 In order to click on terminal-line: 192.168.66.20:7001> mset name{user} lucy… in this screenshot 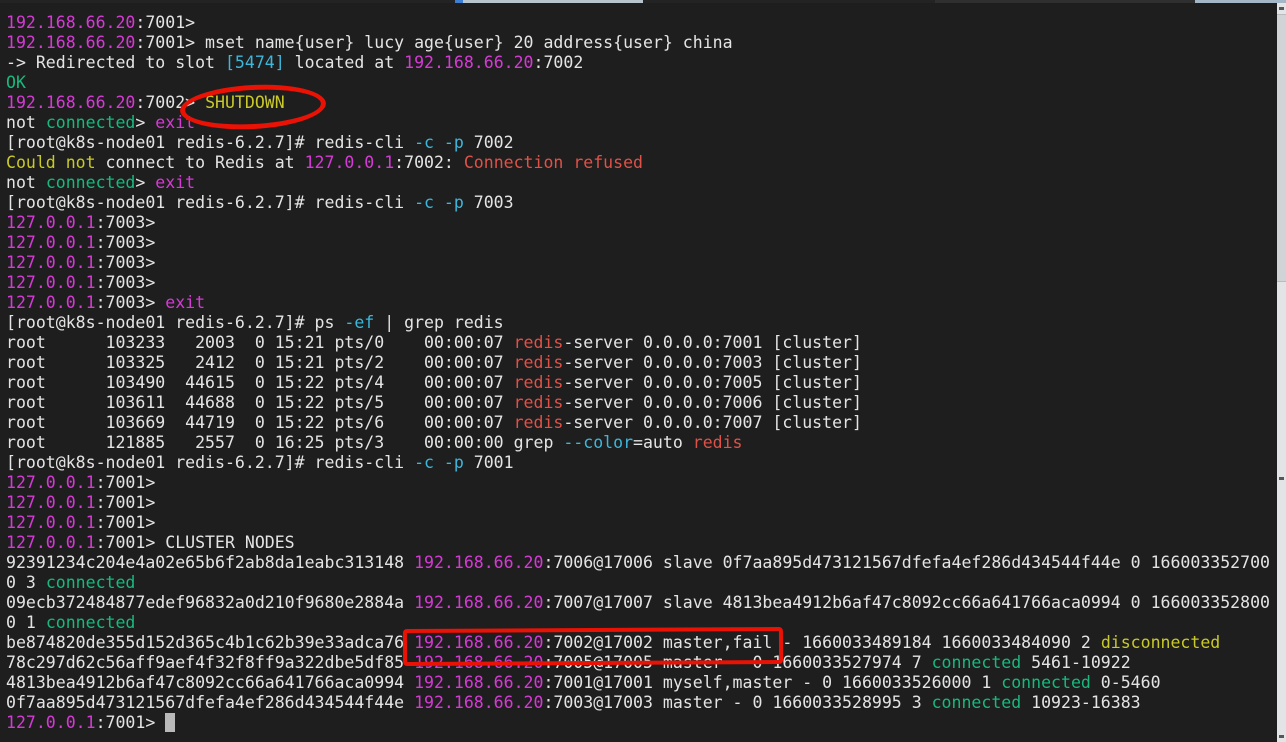, I will do `click(369, 42)`.